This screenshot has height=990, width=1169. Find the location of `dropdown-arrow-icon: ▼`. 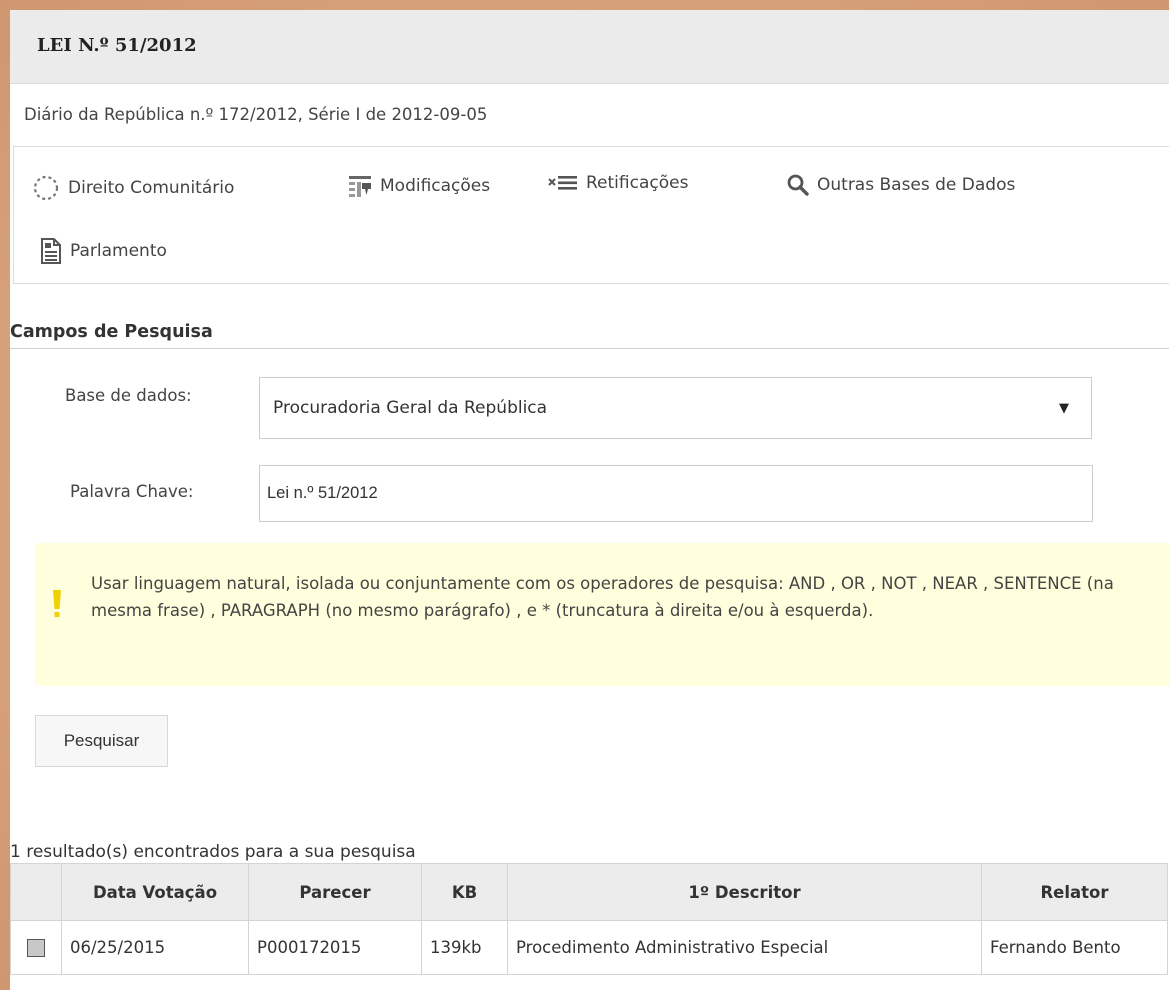

dropdown-arrow-icon: ▼ is located at coordinates (1064, 408).